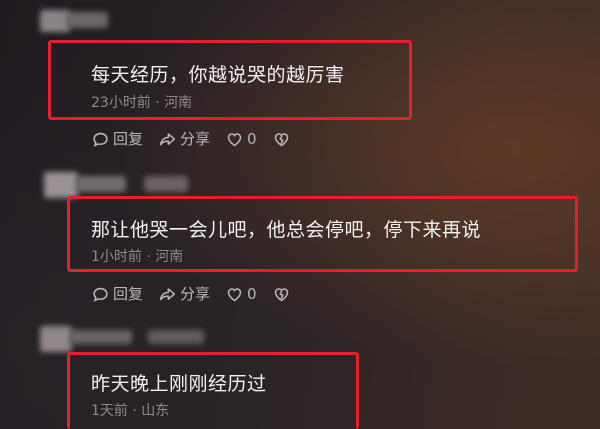  What do you see at coordinates (137, 257) in the screenshot?
I see `comment-meta: 1小时前 · 河南` at bounding box center [137, 257].